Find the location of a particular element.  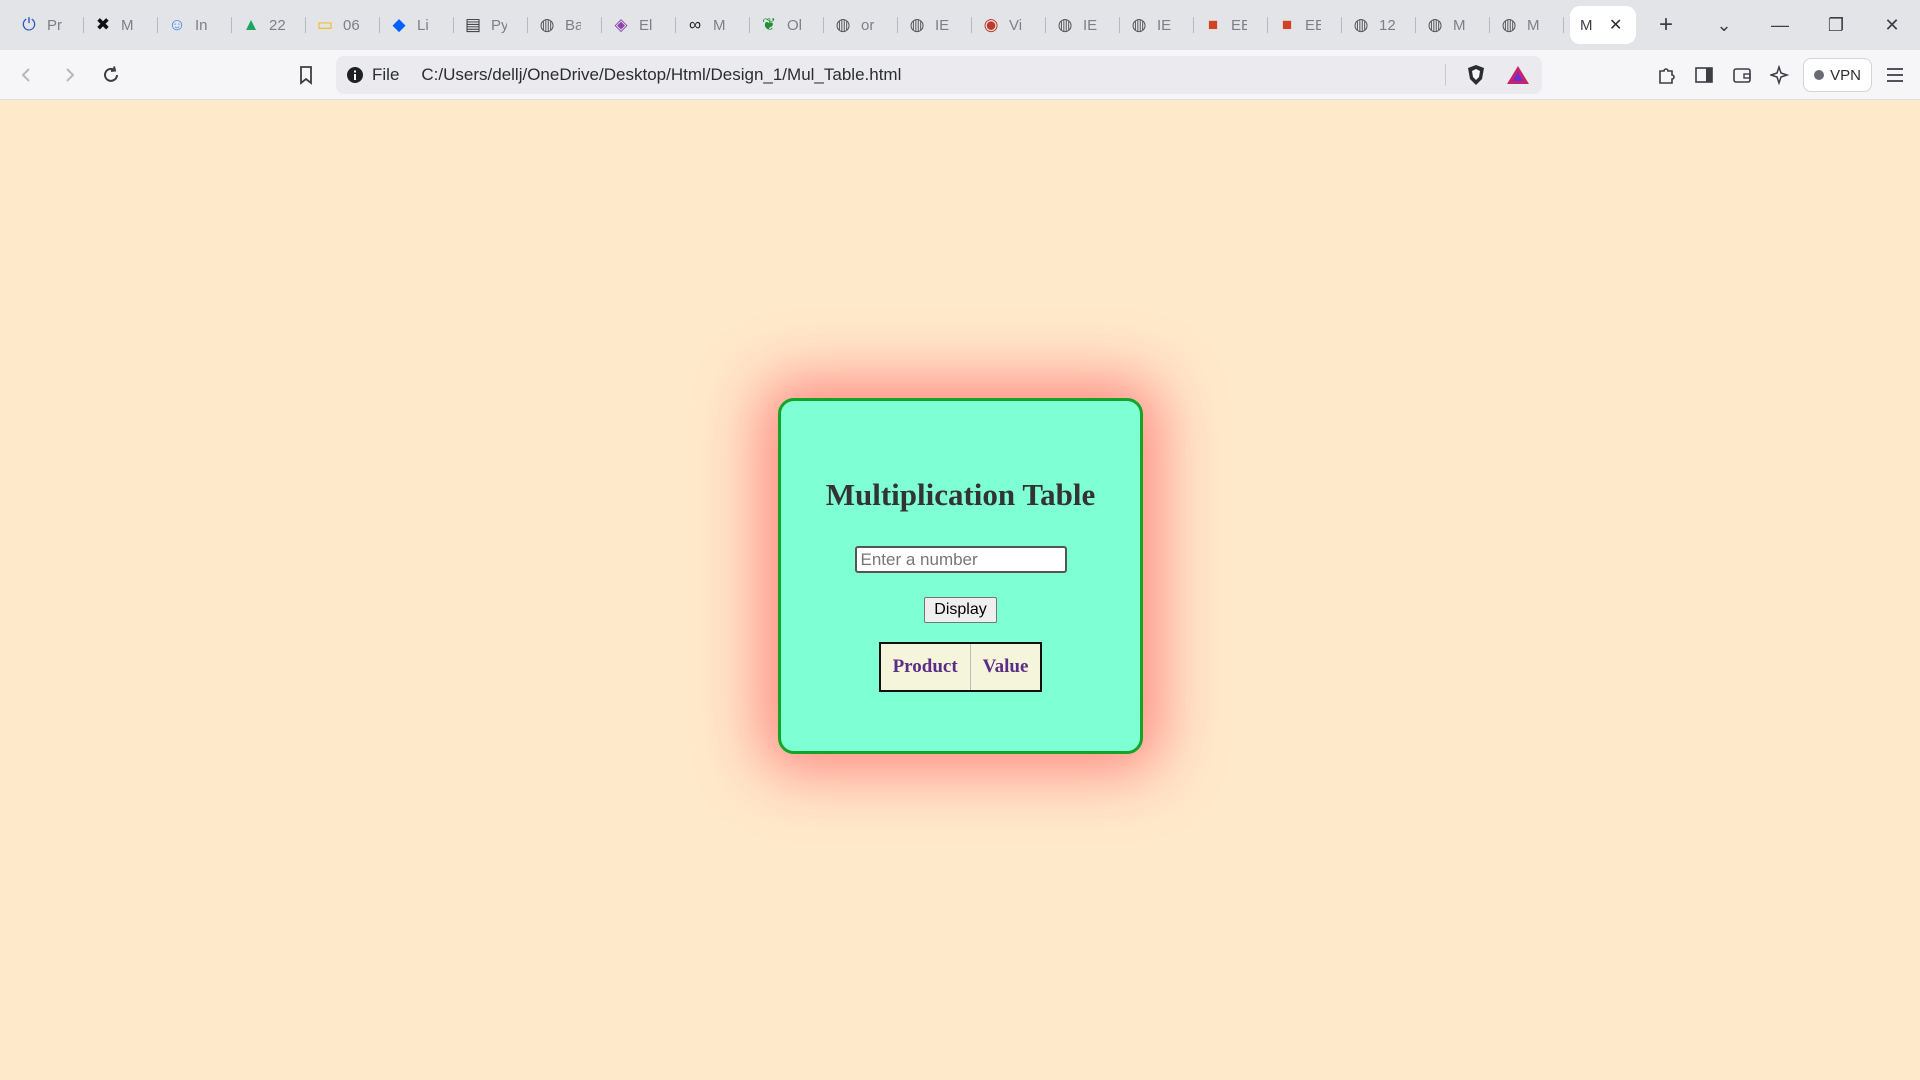

sparkle-icon is located at coordinates (1780, 75).